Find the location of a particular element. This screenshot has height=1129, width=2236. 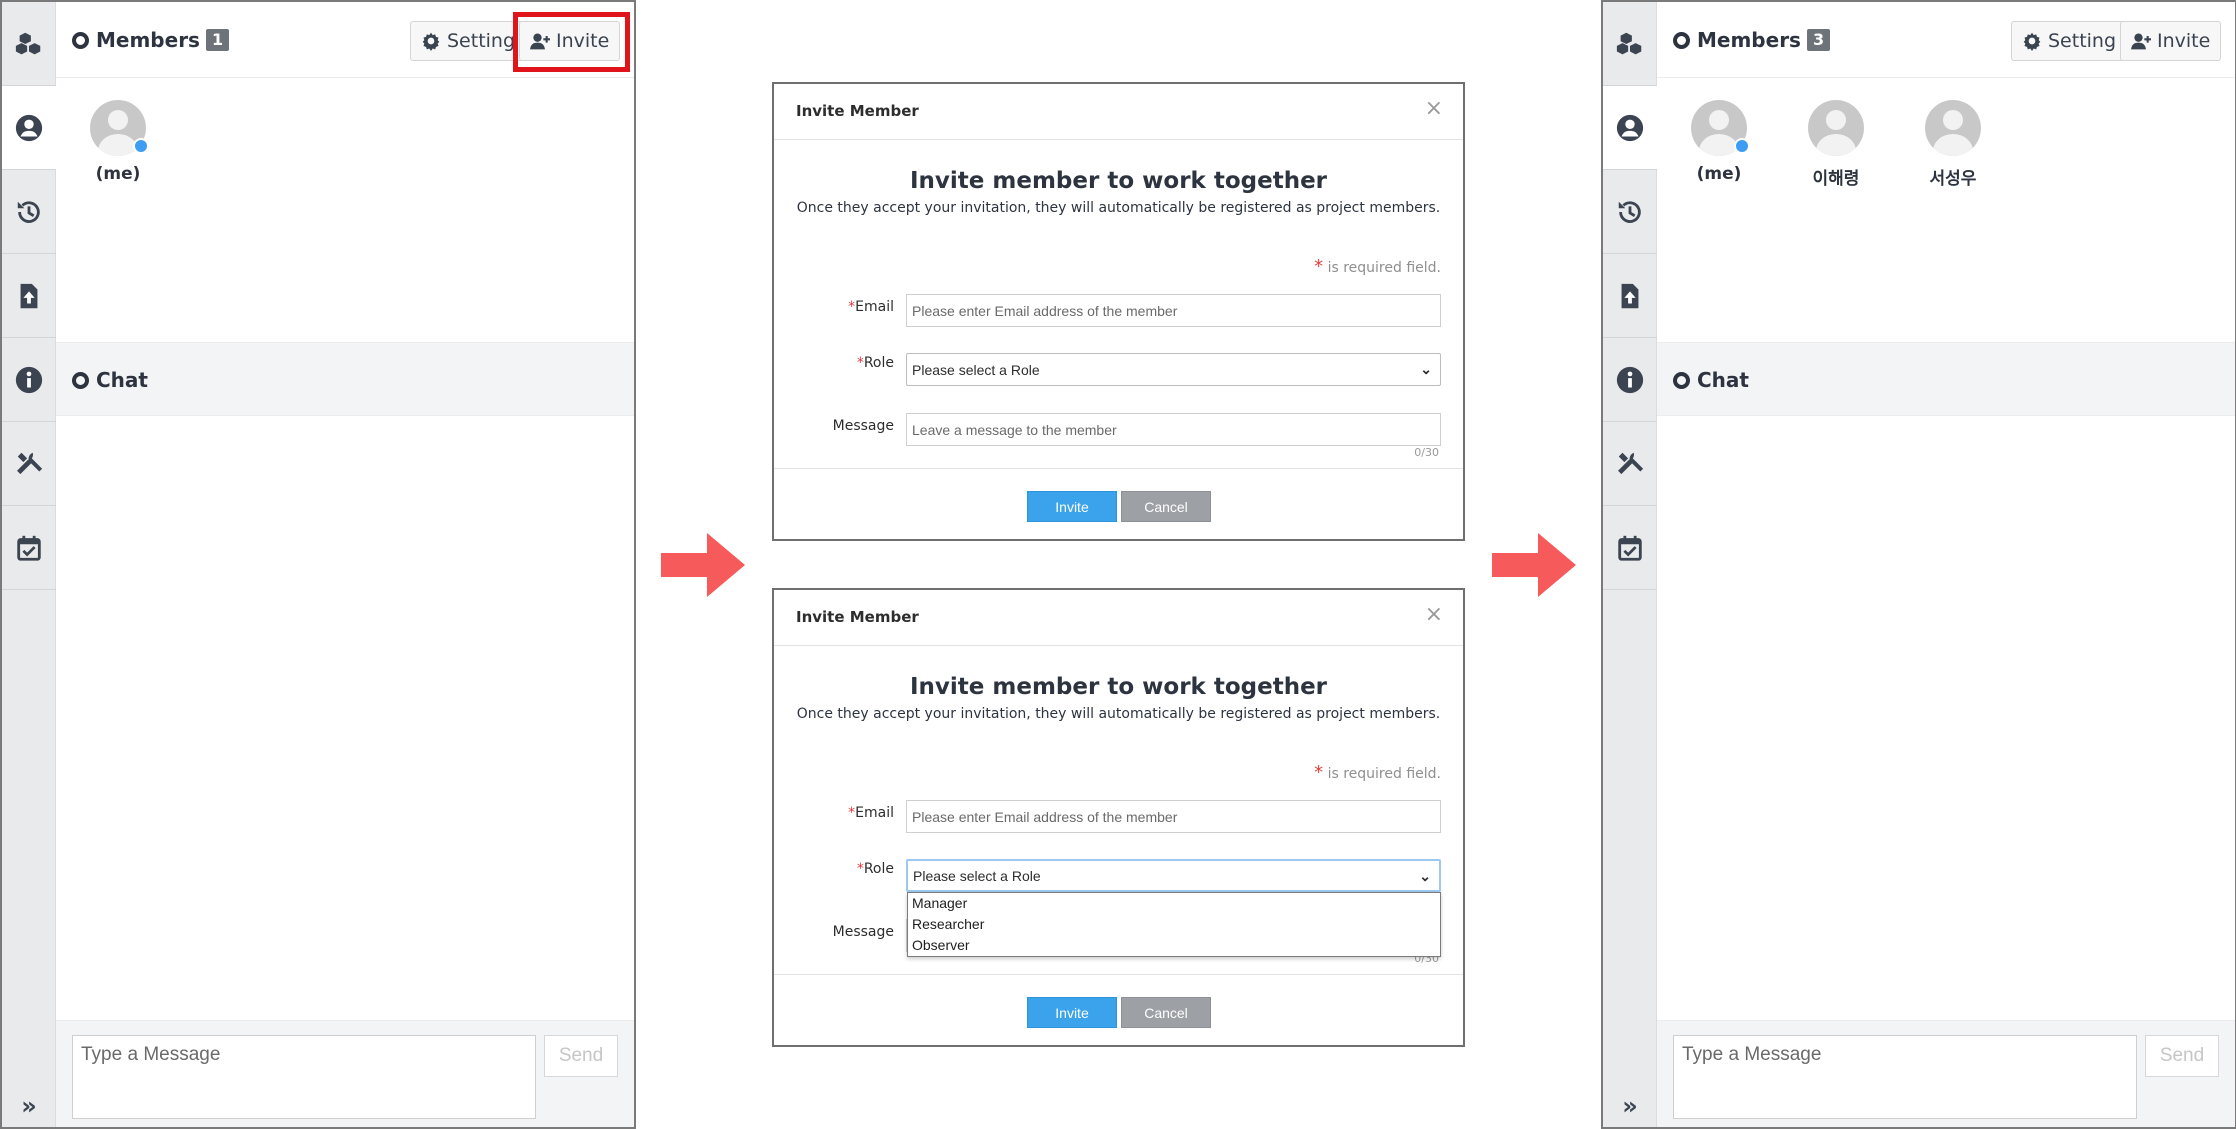

file-upload-icon is located at coordinates (1630, 295).